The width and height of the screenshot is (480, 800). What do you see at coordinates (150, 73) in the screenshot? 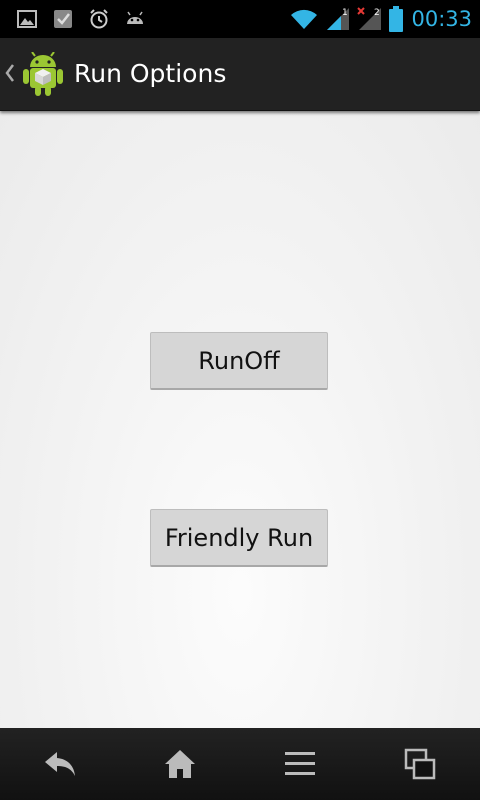
I see `page-title: Run Options` at bounding box center [150, 73].